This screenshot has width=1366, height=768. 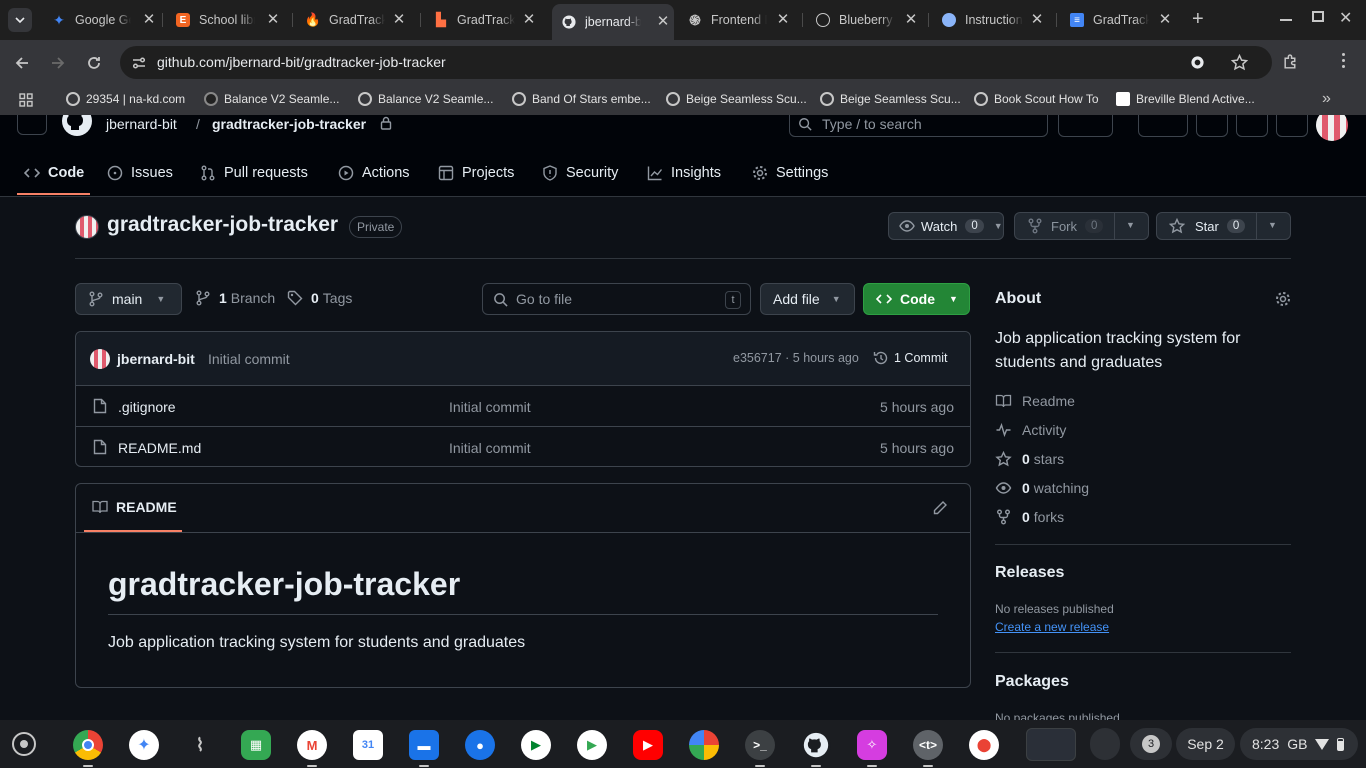 I want to click on tag-count-link: 0 Tags, so click(x=319, y=298).